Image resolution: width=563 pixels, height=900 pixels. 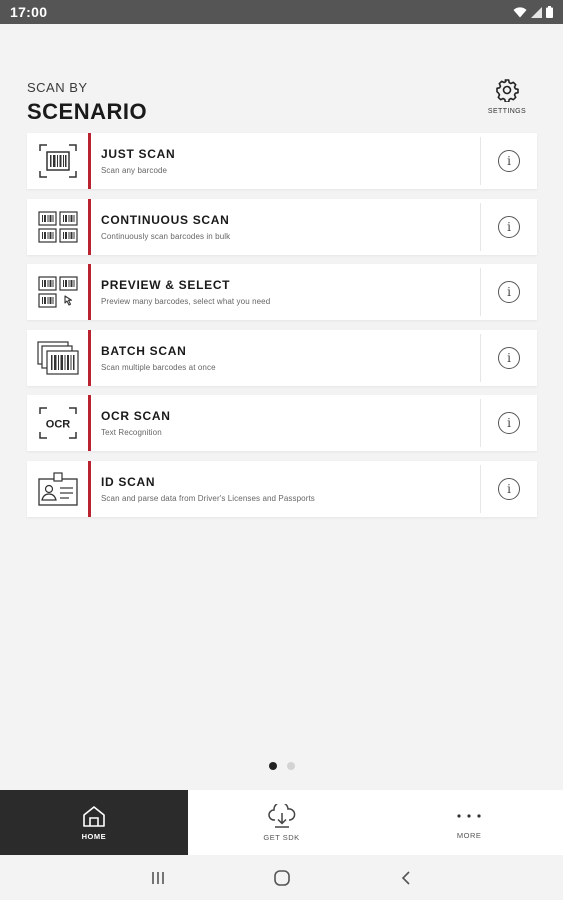 What do you see at coordinates (282, 101) in the screenshot?
I see `page-header: SCAN BY SCENARIO SETTINGS` at bounding box center [282, 101].